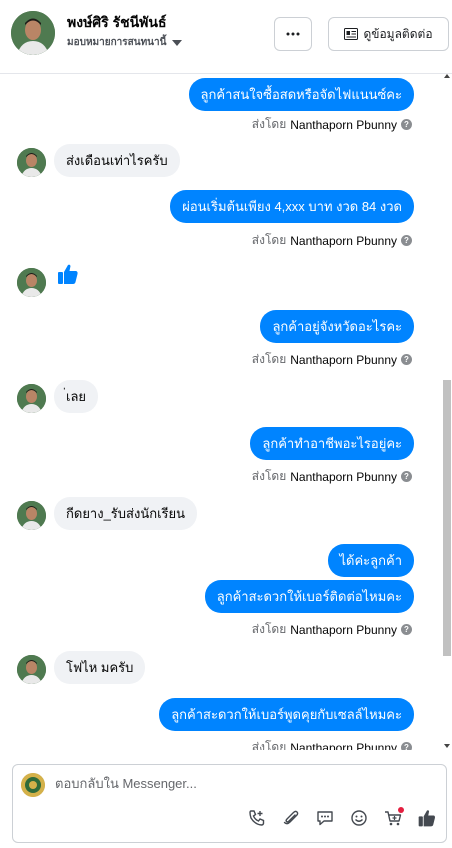 The width and height of the screenshot is (452, 848). What do you see at coordinates (100, 667) in the screenshot?
I see `incoming-message: โฟไห มครับ` at bounding box center [100, 667].